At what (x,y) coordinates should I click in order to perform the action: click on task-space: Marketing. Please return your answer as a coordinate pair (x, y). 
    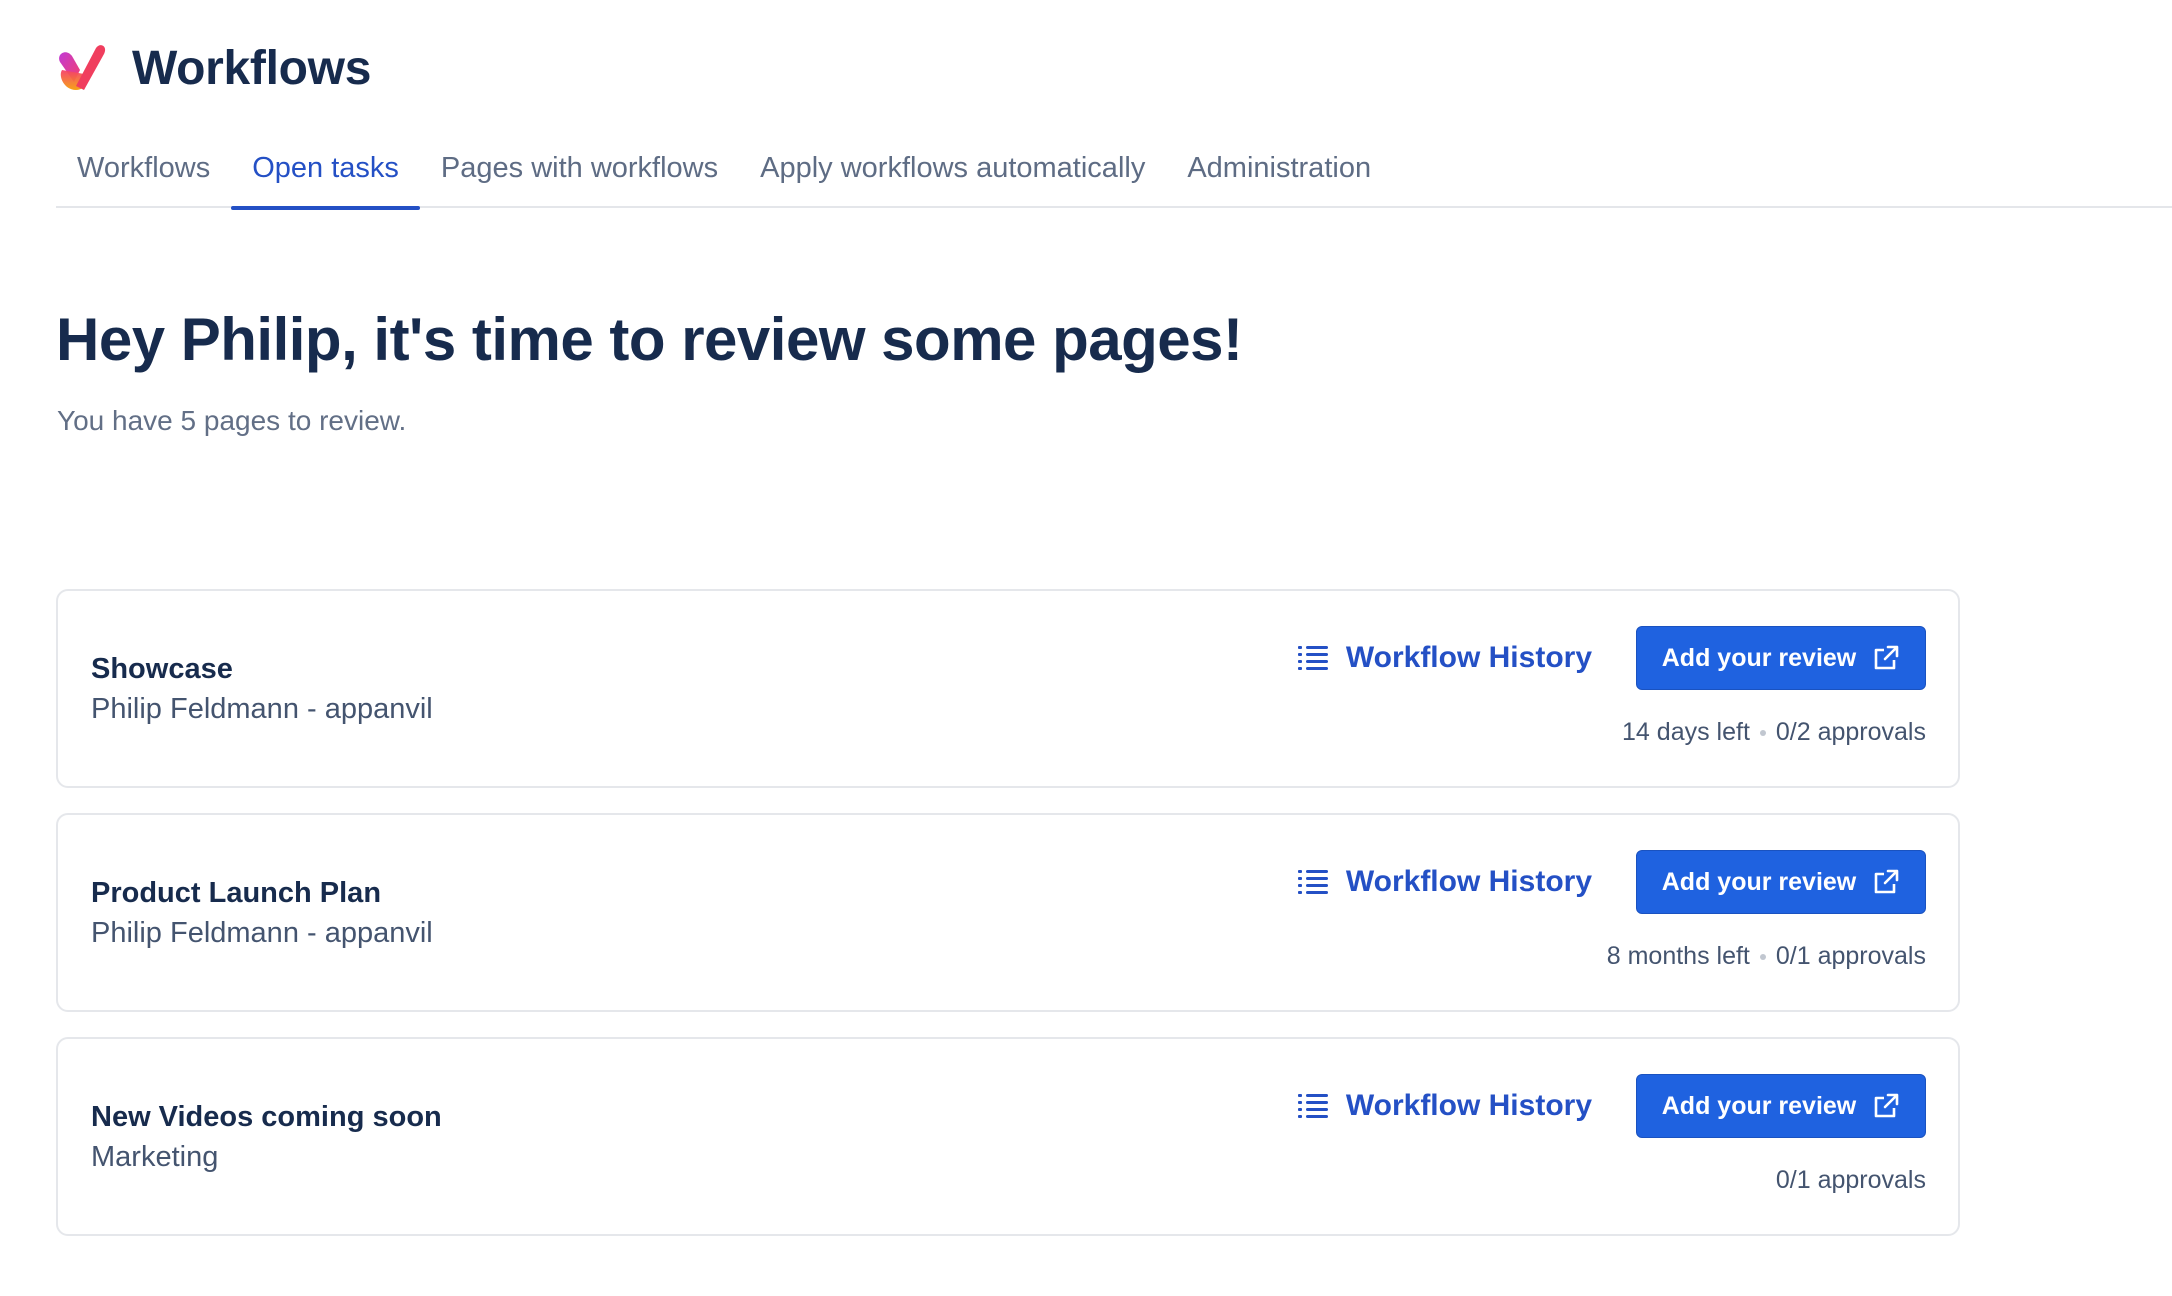
    Looking at the image, I should click on (155, 1157).